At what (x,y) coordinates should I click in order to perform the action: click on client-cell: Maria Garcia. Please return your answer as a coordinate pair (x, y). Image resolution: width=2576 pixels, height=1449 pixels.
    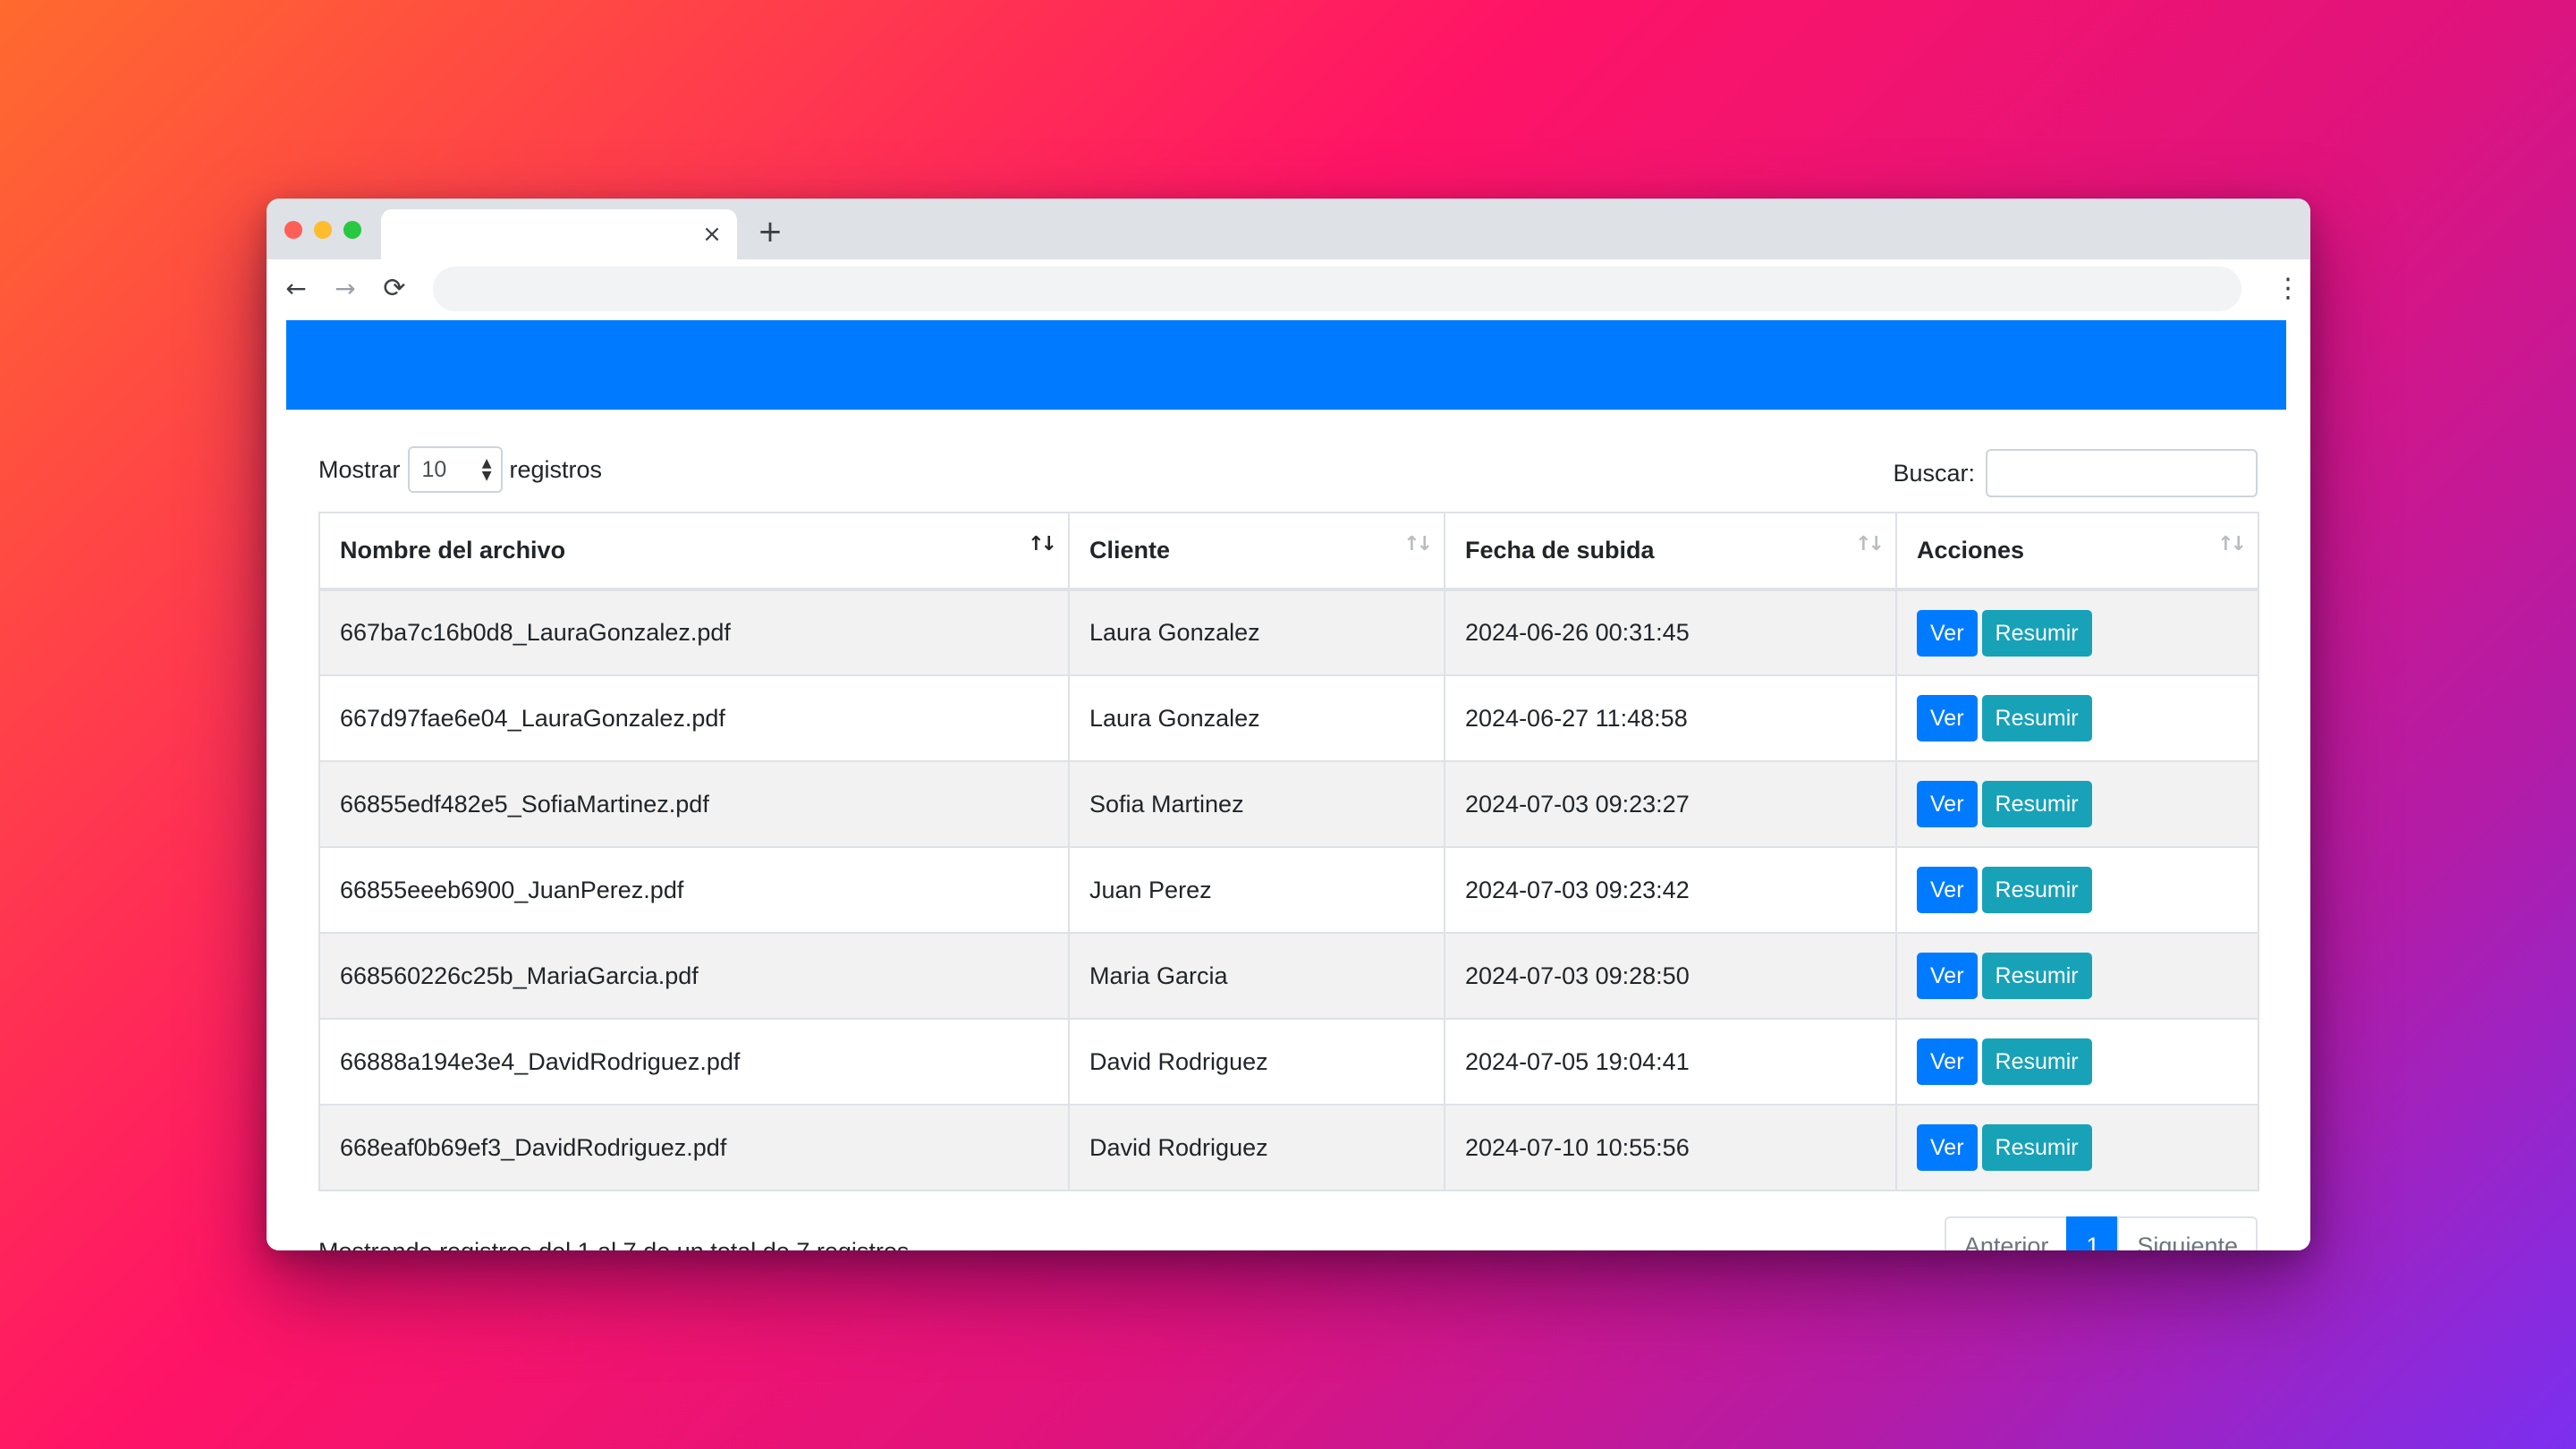
    Looking at the image, I should click on (1256, 976).